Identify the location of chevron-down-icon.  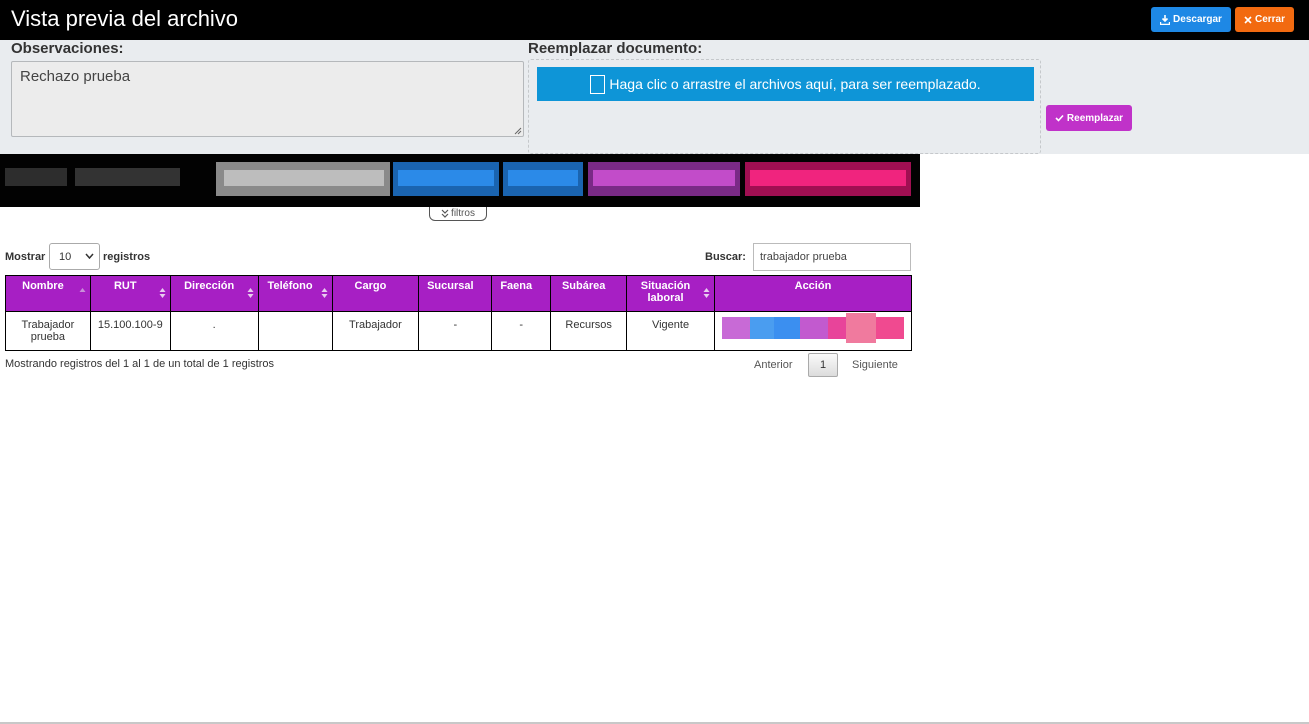
(89, 256).